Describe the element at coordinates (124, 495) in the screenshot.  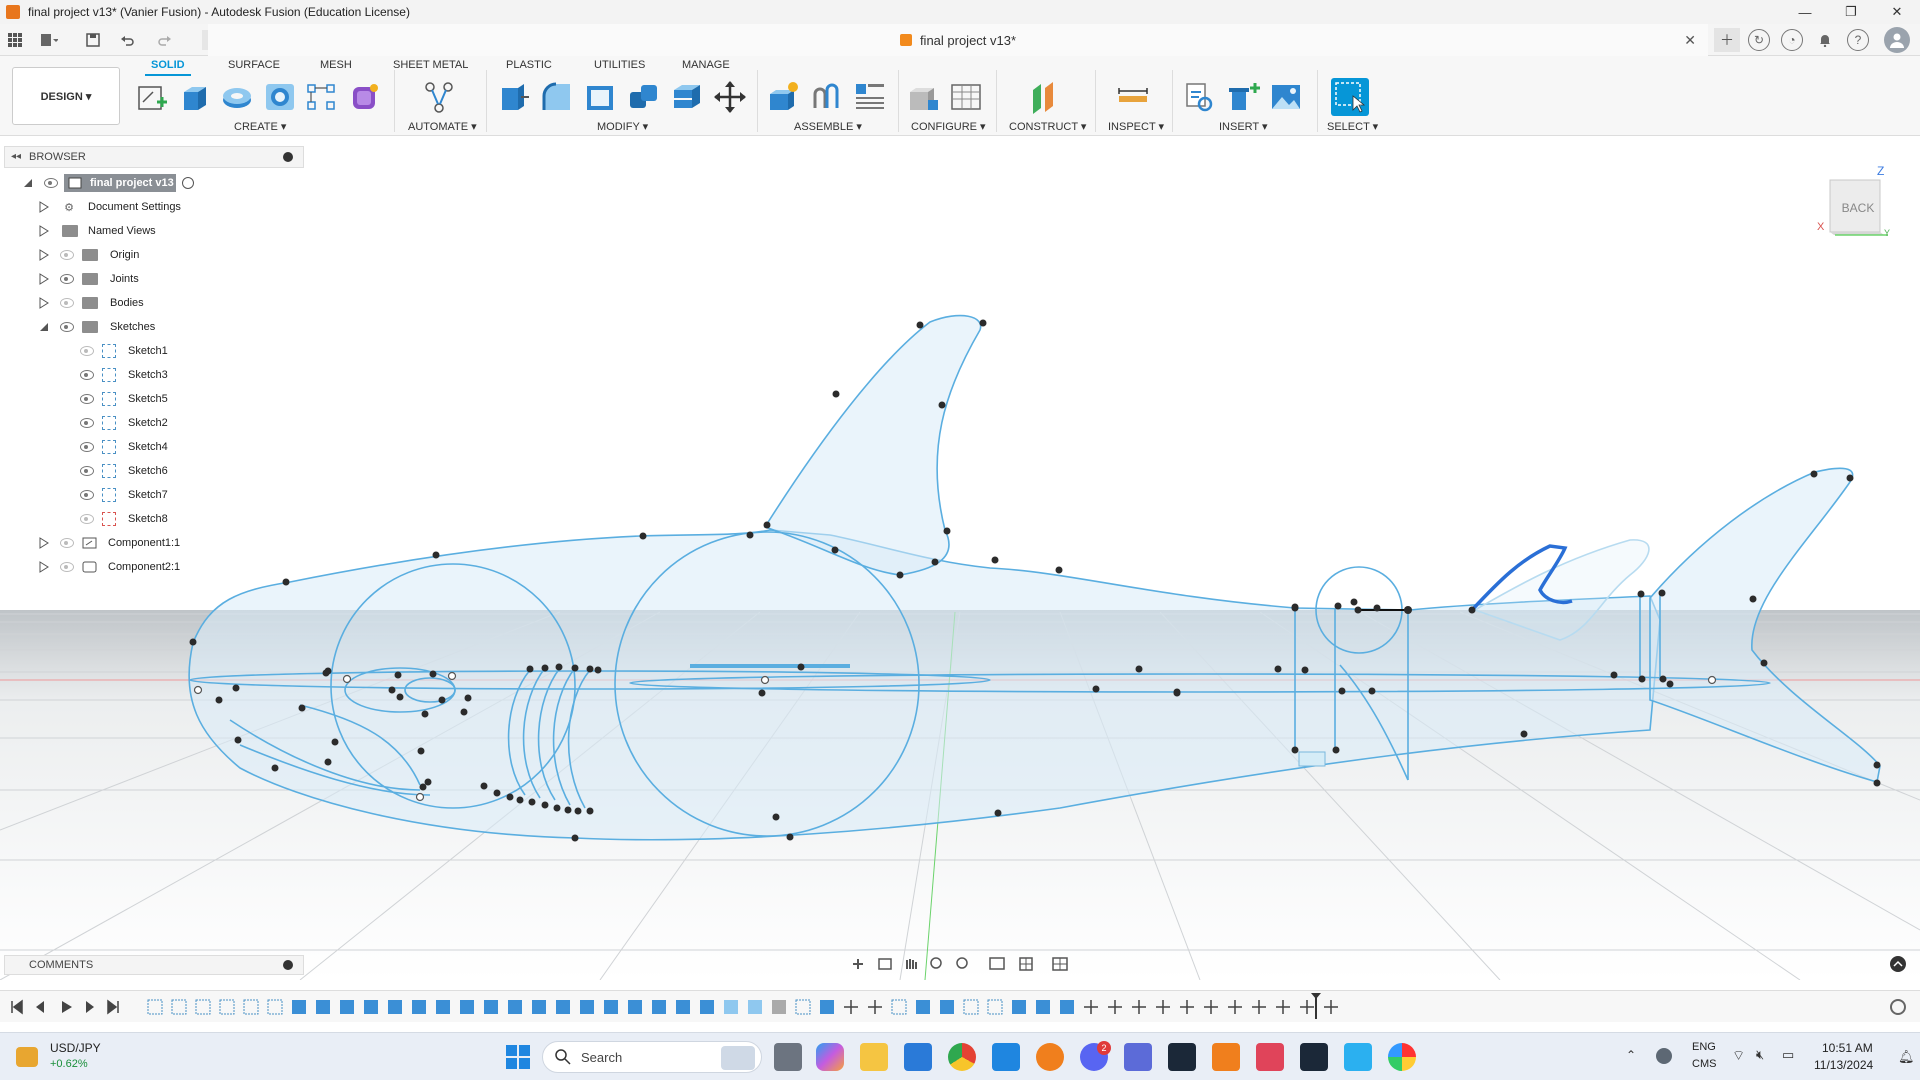
I see `browser-item-sketch7: Sketch7` at that location.